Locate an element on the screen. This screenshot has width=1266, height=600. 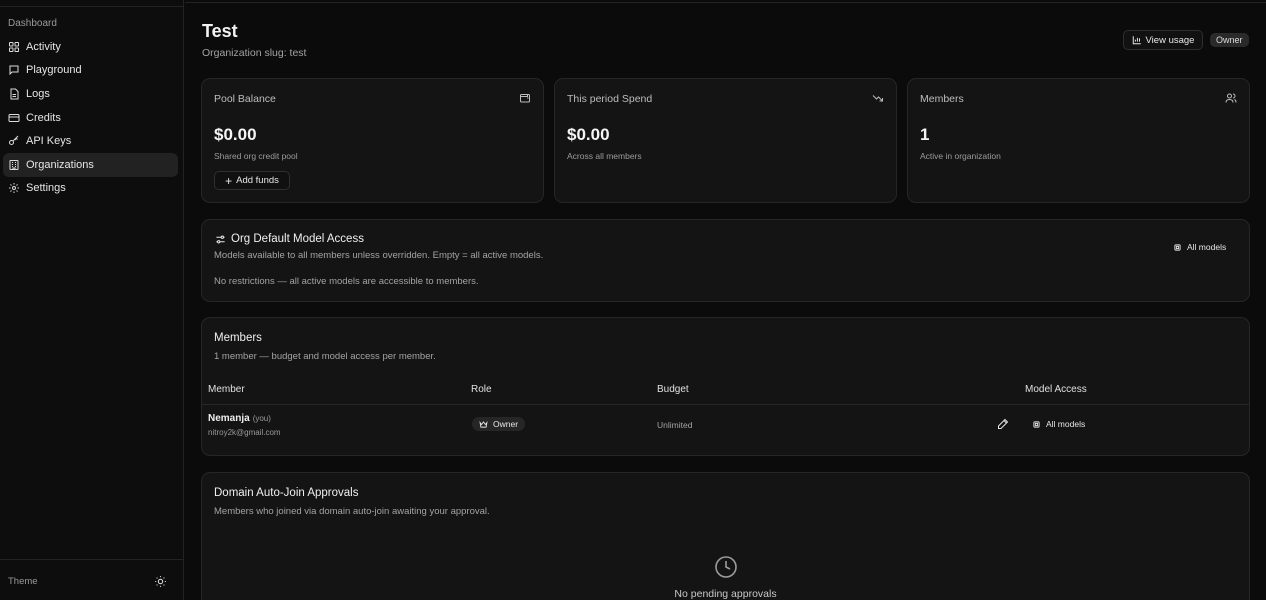
wallet-icon is located at coordinates (525, 98).